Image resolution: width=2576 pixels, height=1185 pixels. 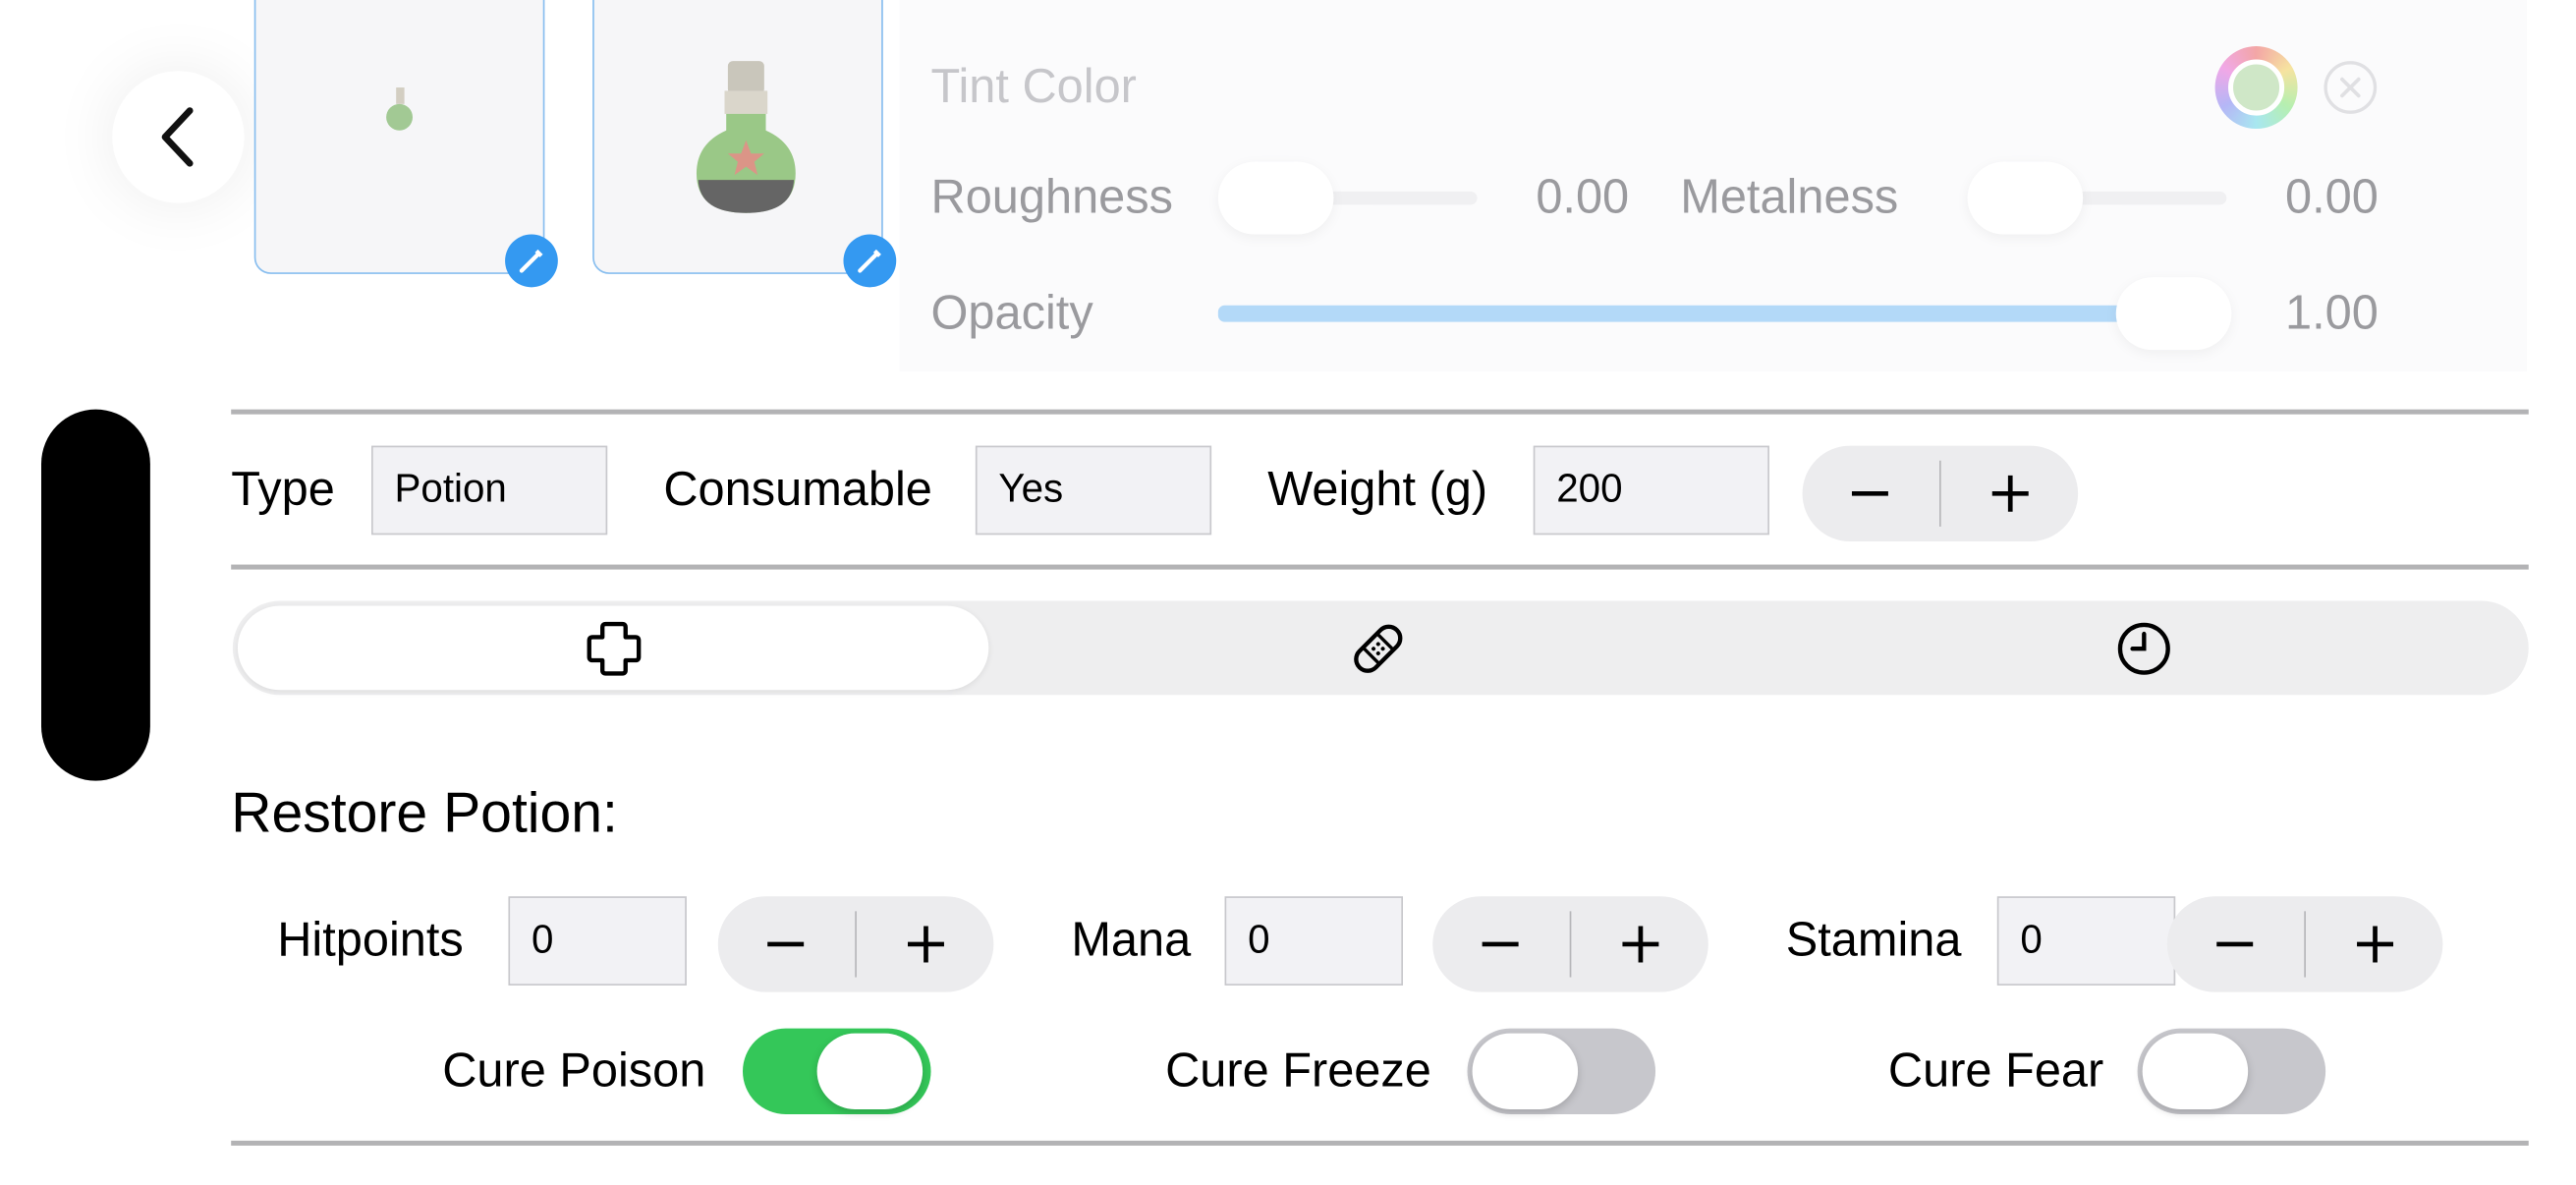 I want to click on tab-duration, so click(x=2144, y=649).